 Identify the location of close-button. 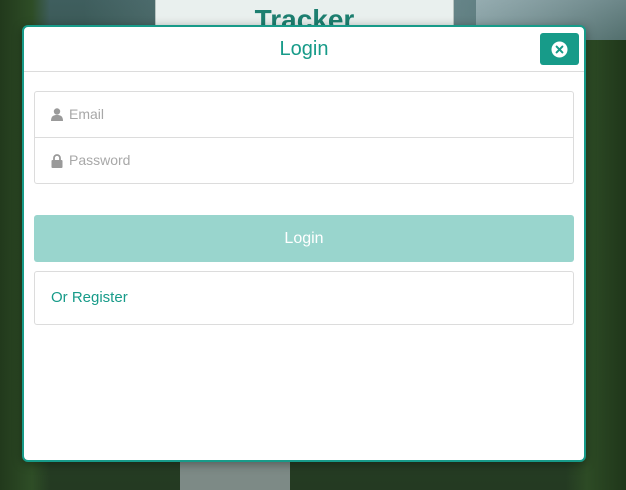
(559, 49).